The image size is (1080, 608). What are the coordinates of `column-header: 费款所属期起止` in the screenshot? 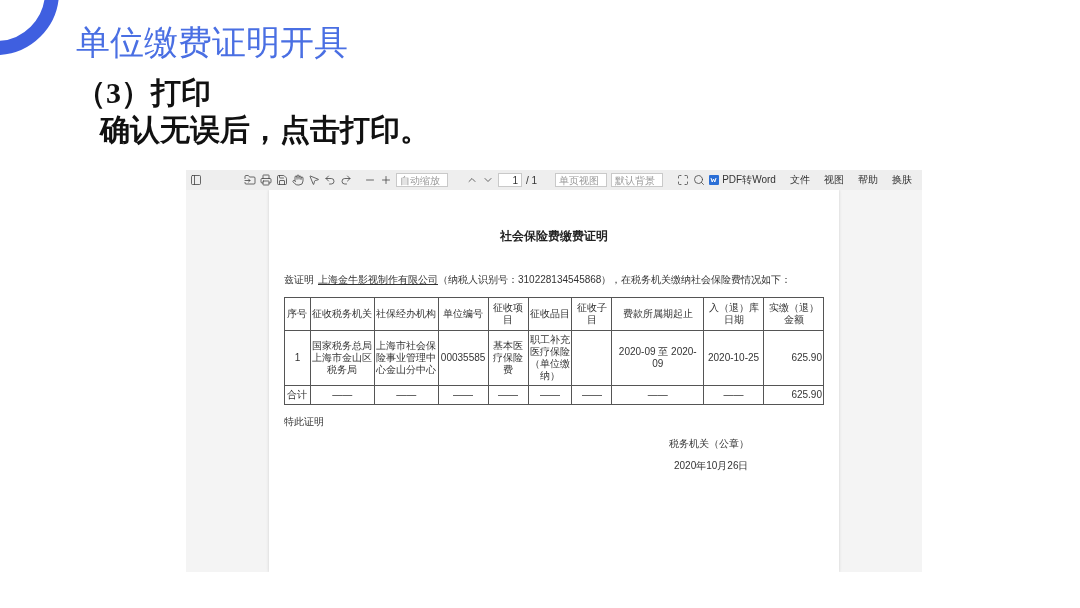 It's located at (657, 314).